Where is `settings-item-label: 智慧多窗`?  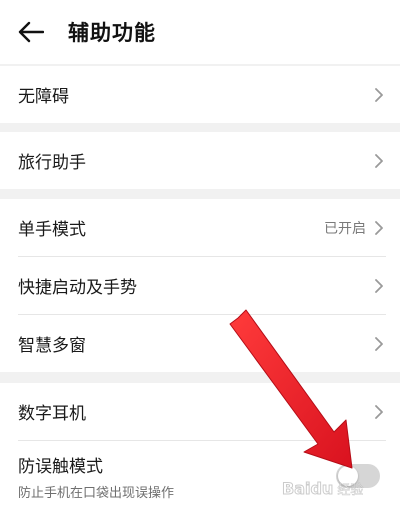
settings-item-label: 智慧多窗 is located at coordinates (52, 346).